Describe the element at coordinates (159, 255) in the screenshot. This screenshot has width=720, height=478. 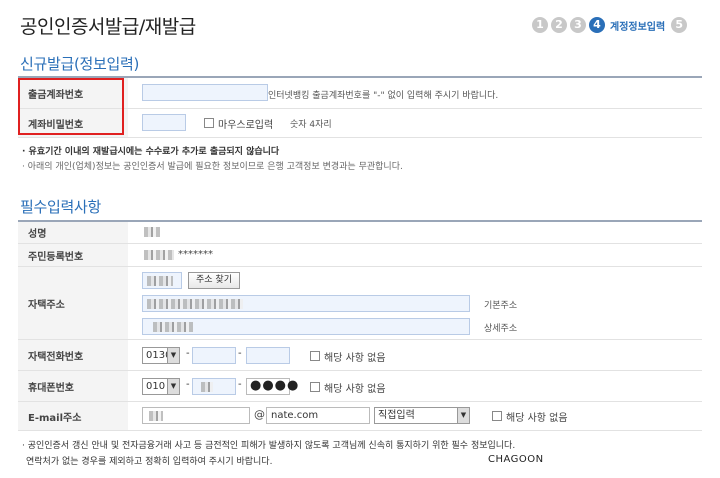
I see `blurred-resident` at that location.